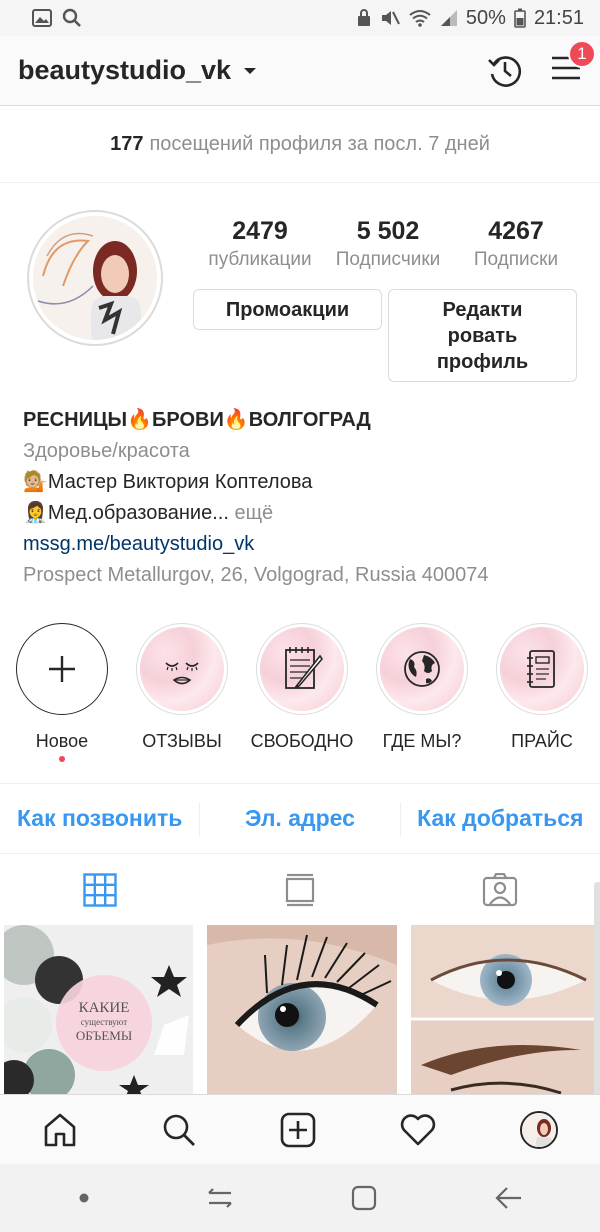  What do you see at coordinates (99, 818) in the screenshot?
I see `call-button: Как позвонить` at bounding box center [99, 818].